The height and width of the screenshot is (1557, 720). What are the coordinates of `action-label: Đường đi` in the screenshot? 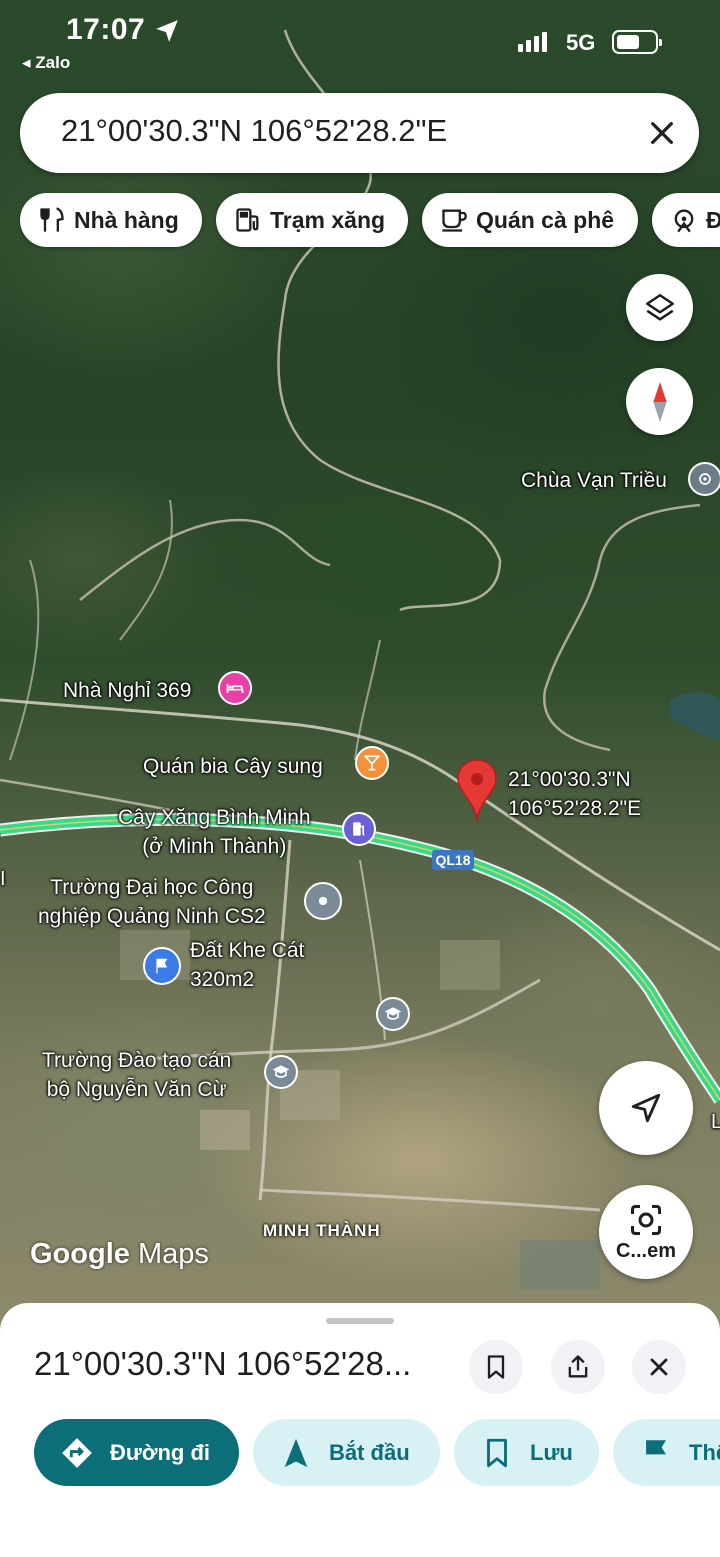 It's located at (160, 1452).